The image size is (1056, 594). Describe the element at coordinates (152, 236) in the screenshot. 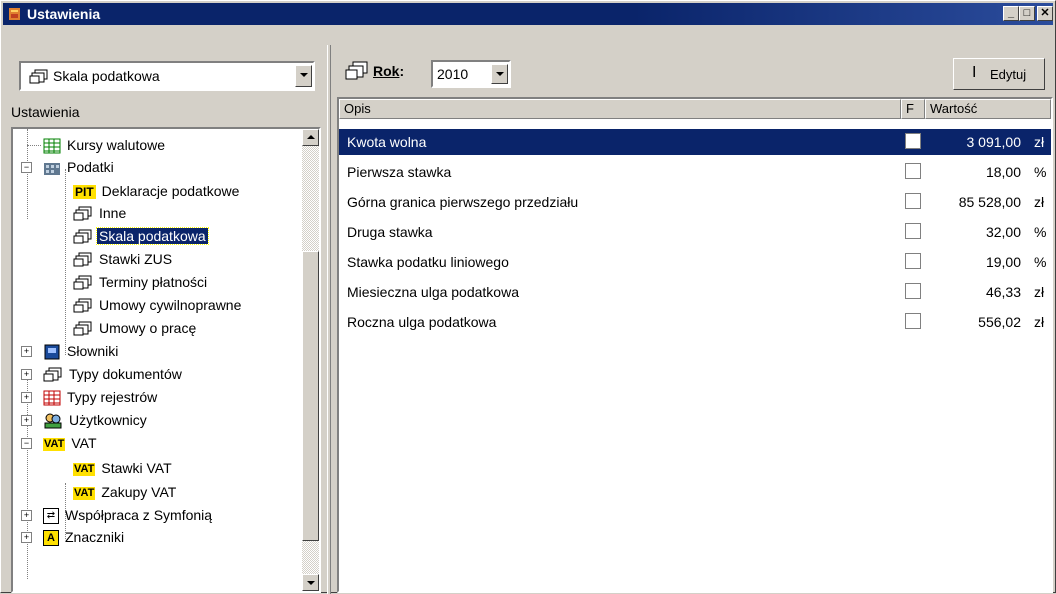

I see `tree-item-label: Skala podatkowa` at that location.